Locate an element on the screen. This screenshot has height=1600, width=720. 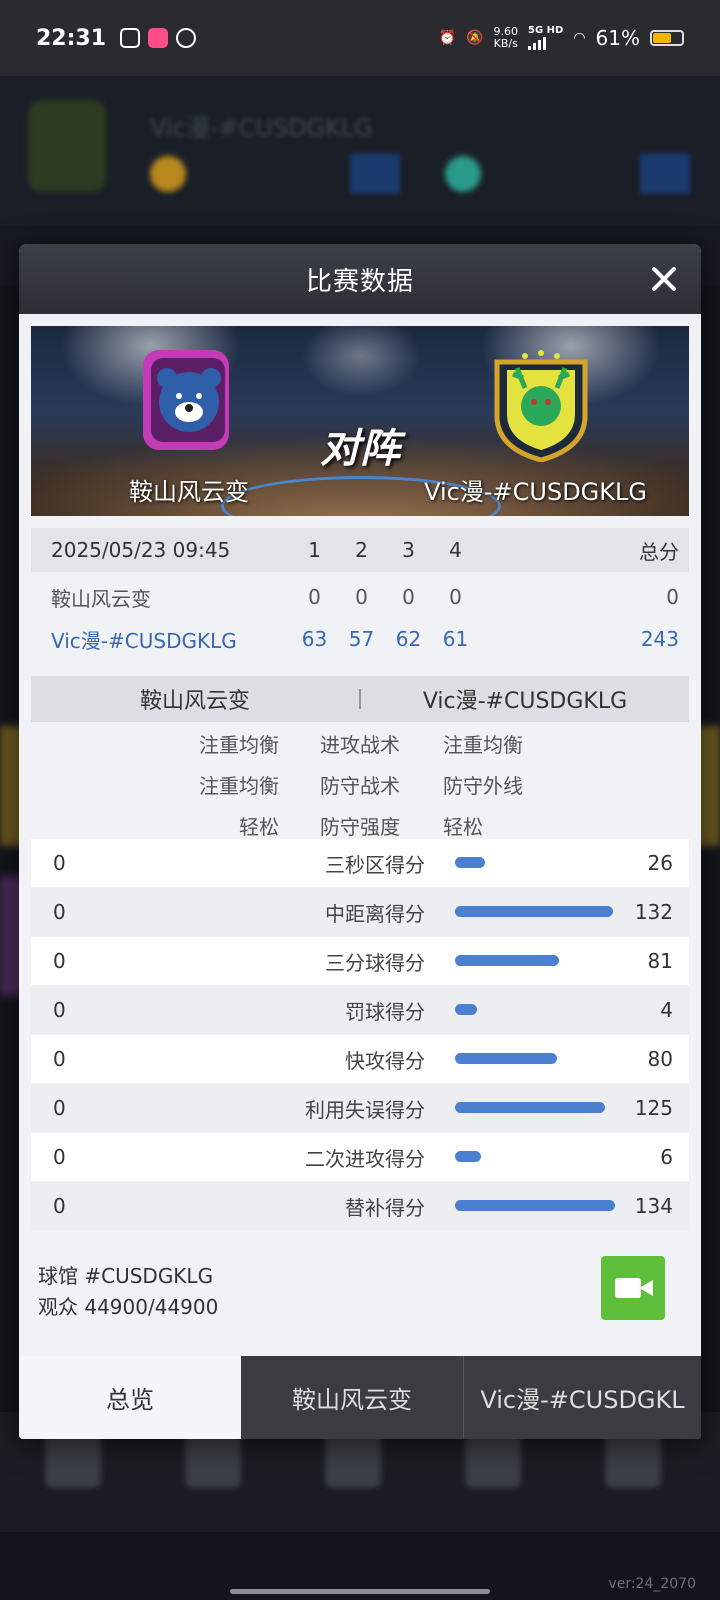
quarter-score: 57 is located at coordinates (361, 639).